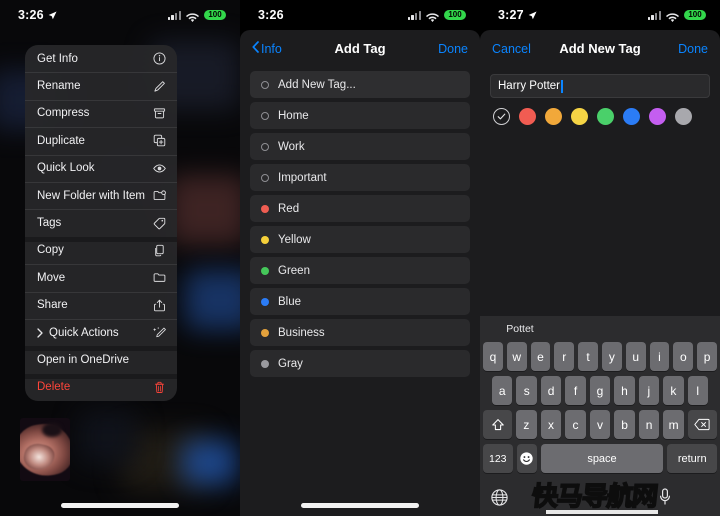 This screenshot has height=516, width=720. I want to click on nav-bar-add-new-tag: Cancel Add New Tag Done, so click(600, 48).